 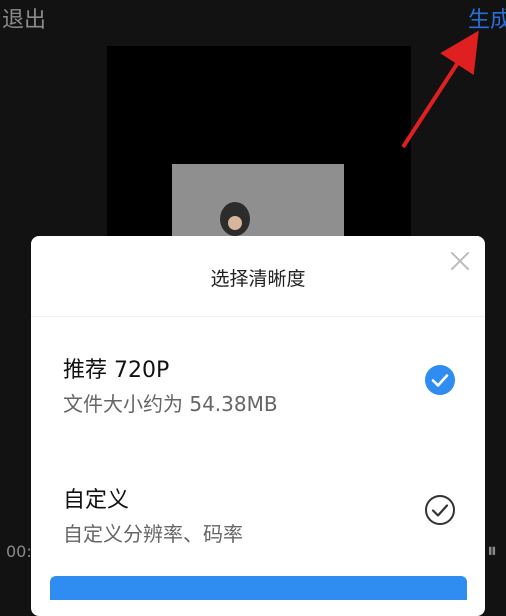 I want to click on pause-icon: ⏸, so click(x=492, y=550).